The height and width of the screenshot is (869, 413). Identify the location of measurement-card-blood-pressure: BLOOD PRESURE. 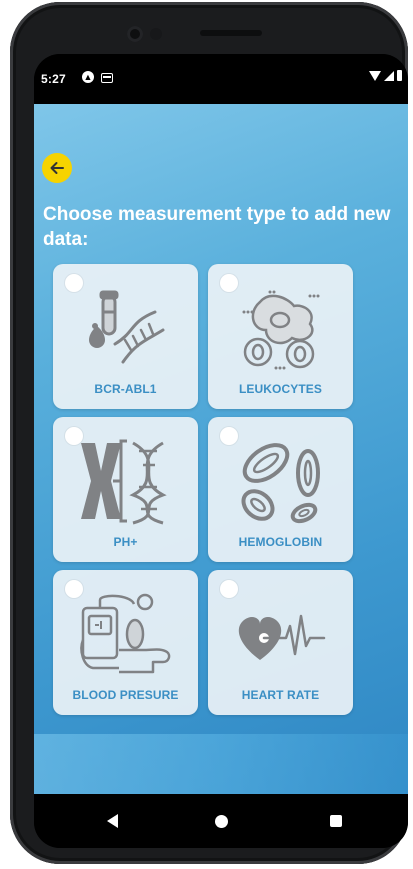
(125, 642).